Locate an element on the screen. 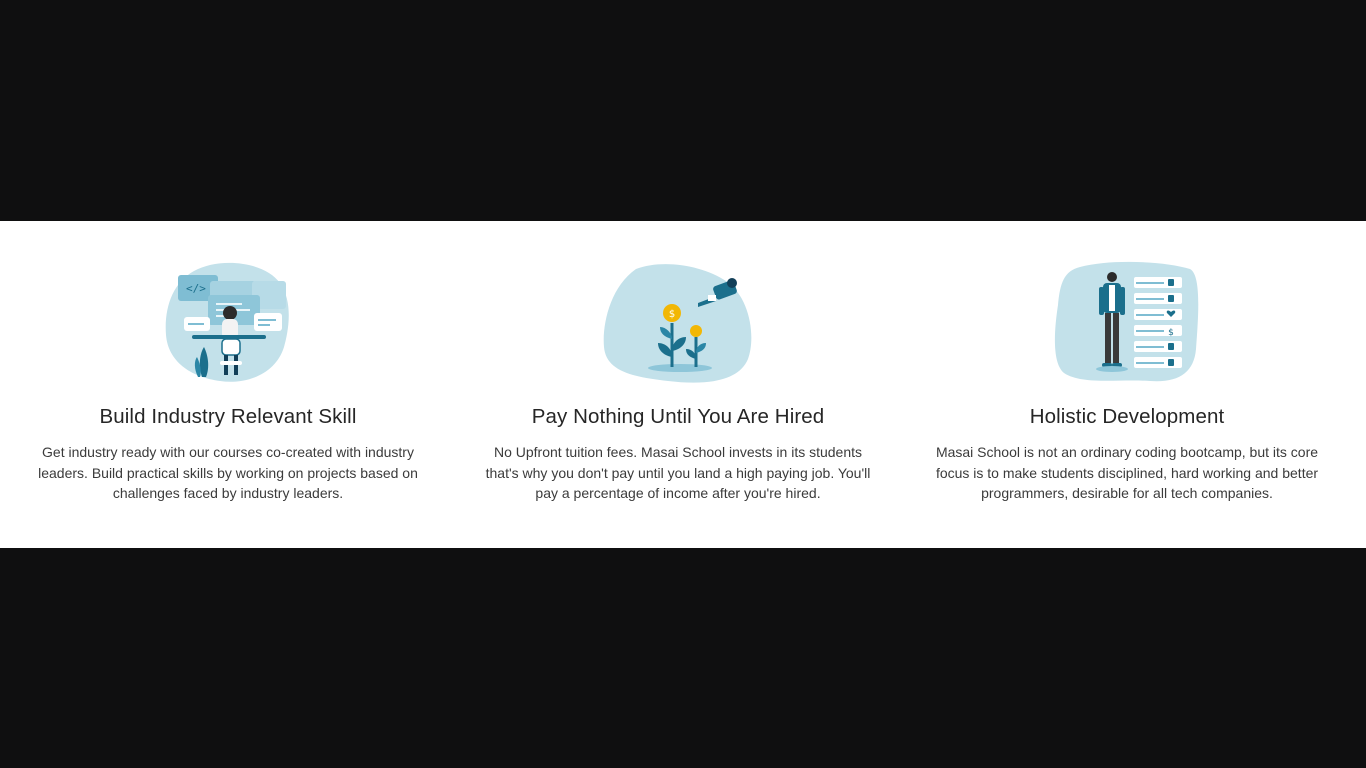 The width and height of the screenshot is (1366, 768). money-plant-illustration: $ is located at coordinates (678, 323).